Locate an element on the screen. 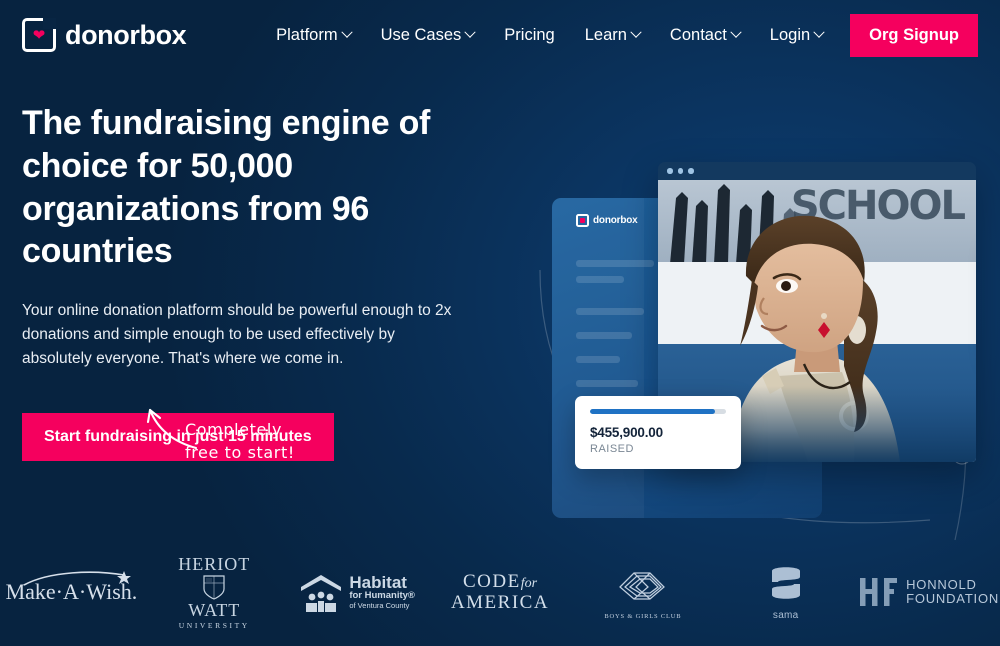  habitat-text: Habitat for Humanity® of Ventura County is located at coordinates (382, 592).